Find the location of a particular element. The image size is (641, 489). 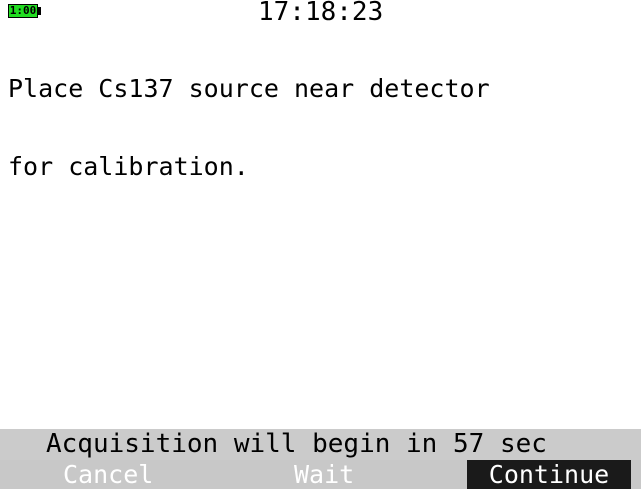

battery-tip-icon is located at coordinates (39, 11).